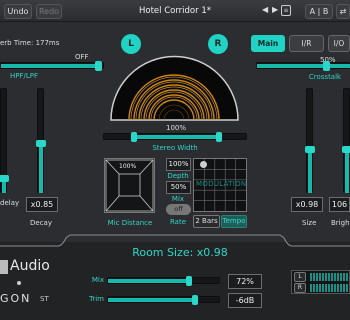 The width and height of the screenshot is (350, 320). Describe the element at coordinates (178, 187) in the screenshot. I see `mod-mix-value: 50%` at that location.